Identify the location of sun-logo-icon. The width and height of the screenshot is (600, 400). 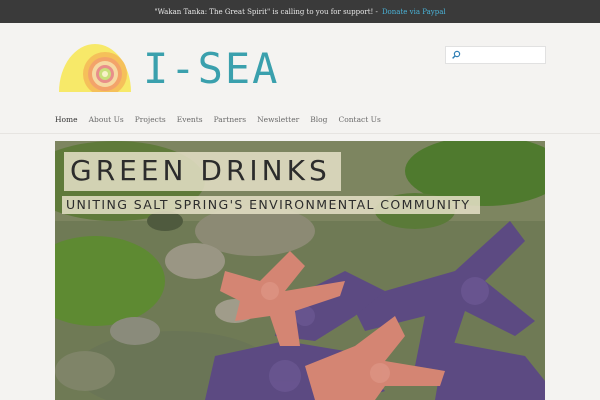
(98, 69).